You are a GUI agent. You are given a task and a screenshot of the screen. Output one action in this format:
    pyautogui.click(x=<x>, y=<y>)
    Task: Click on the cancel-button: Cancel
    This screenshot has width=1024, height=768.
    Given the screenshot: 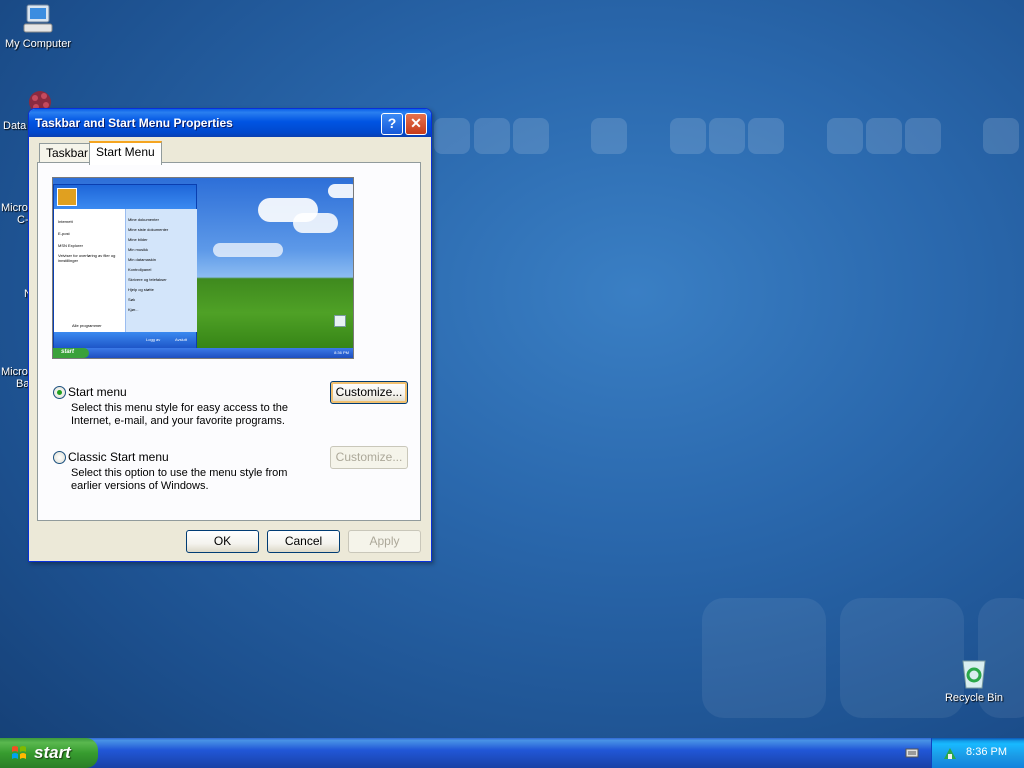 What is the action you would take?
    pyautogui.click(x=303, y=541)
    